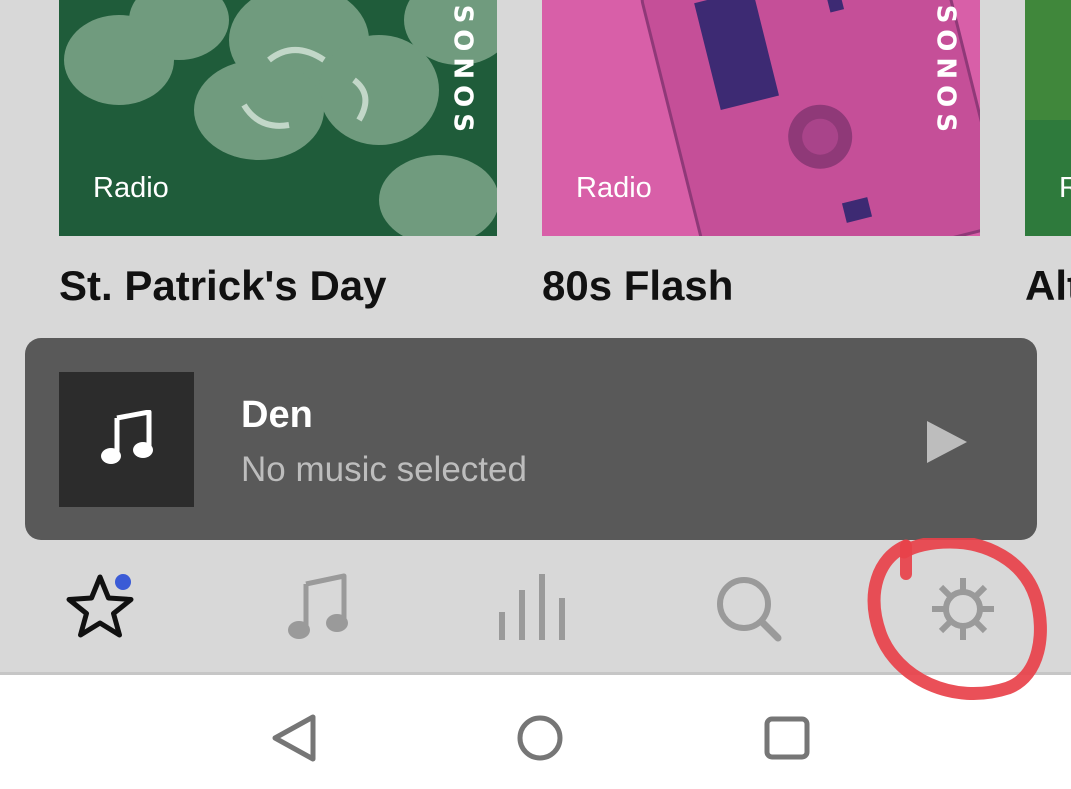 Image resolution: width=1071 pixels, height=789 pixels. What do you see at coordinates (947, 442) in the screenshot?
I see `play-icon` at bounding box center [947, 442].